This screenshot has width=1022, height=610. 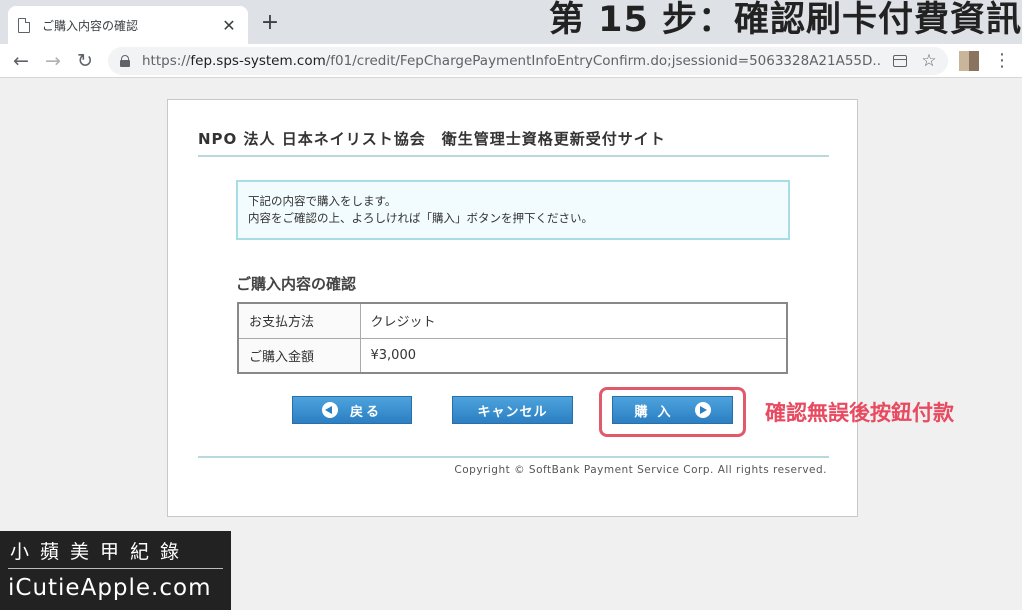 What do you see at coordinates (785, 20) in the screenshot?
I see `step-overlay-title: 第 15 步：確認刷卡付費資訊` at bounding box center [785, 20].